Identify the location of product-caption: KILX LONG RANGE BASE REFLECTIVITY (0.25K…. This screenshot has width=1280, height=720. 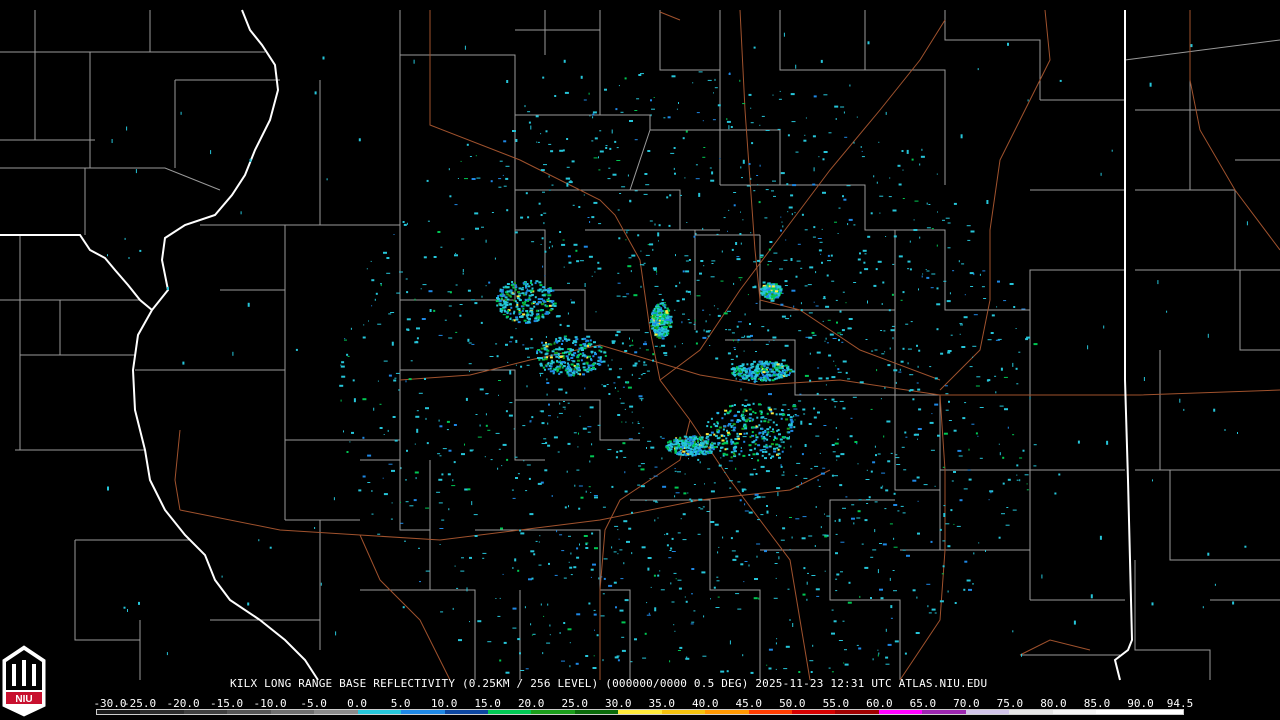
(609, 683).